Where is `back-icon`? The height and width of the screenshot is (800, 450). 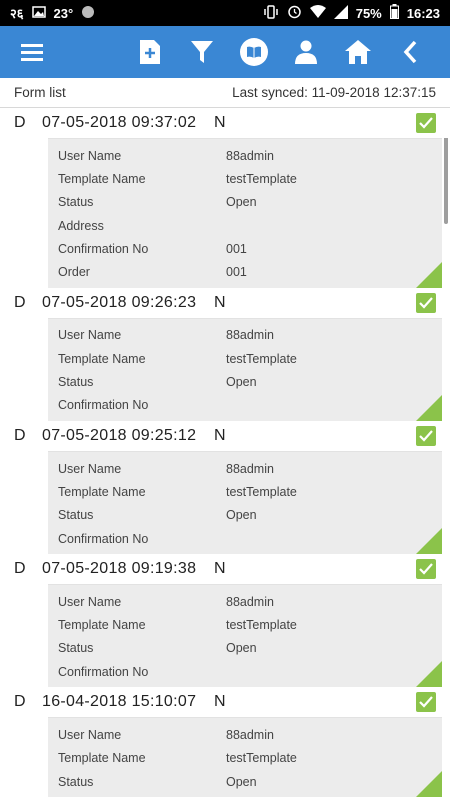
back-icon is located at coordinates (410, 52).